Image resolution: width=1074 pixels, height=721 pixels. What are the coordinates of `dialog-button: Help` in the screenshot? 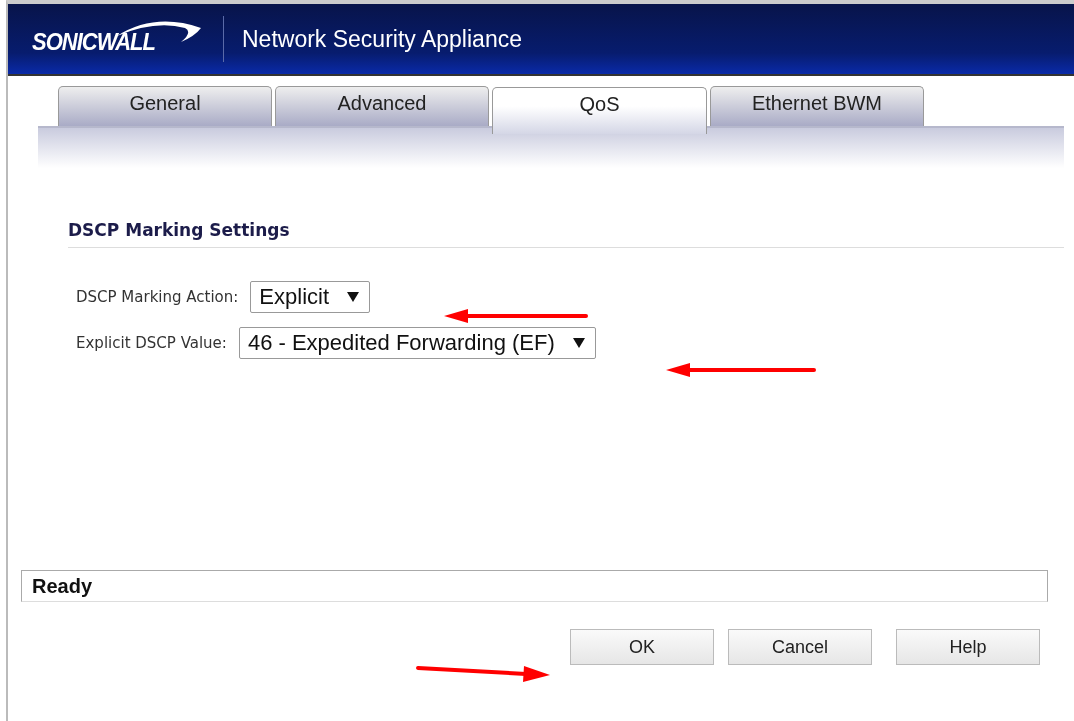 It's located at (968, 647).